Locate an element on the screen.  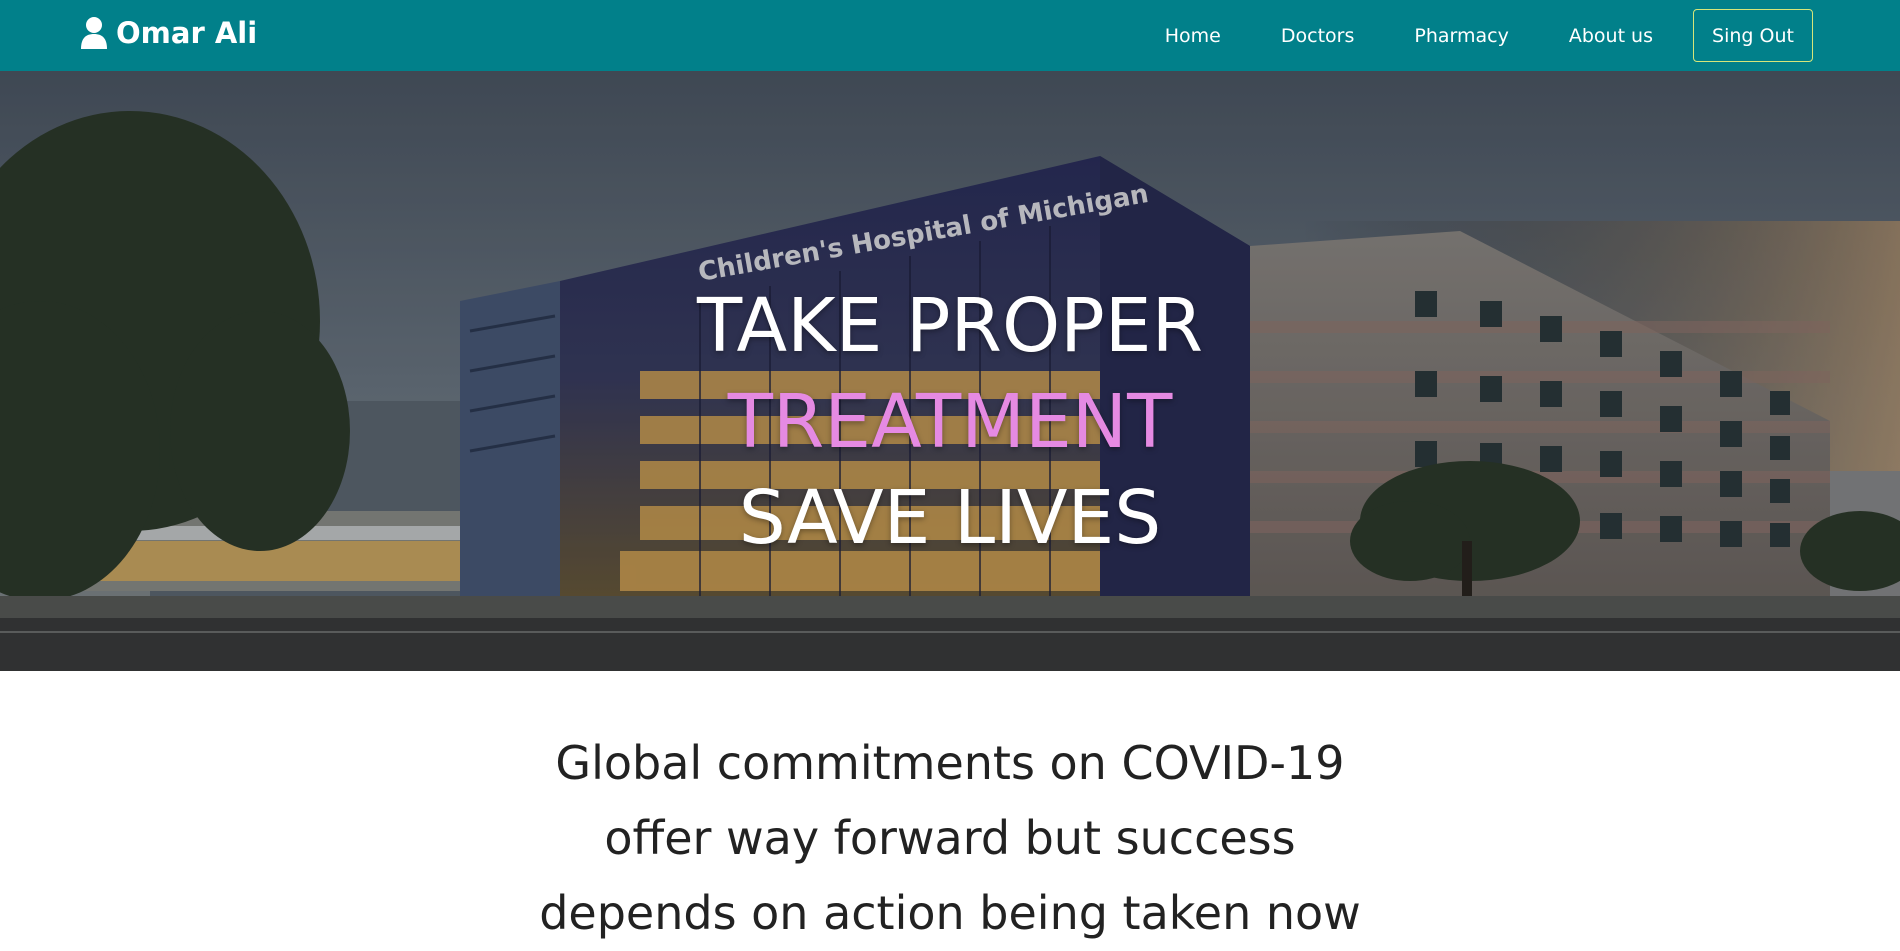
hero-line-3: SAVE LIVES is located at coordinates (950, 517).